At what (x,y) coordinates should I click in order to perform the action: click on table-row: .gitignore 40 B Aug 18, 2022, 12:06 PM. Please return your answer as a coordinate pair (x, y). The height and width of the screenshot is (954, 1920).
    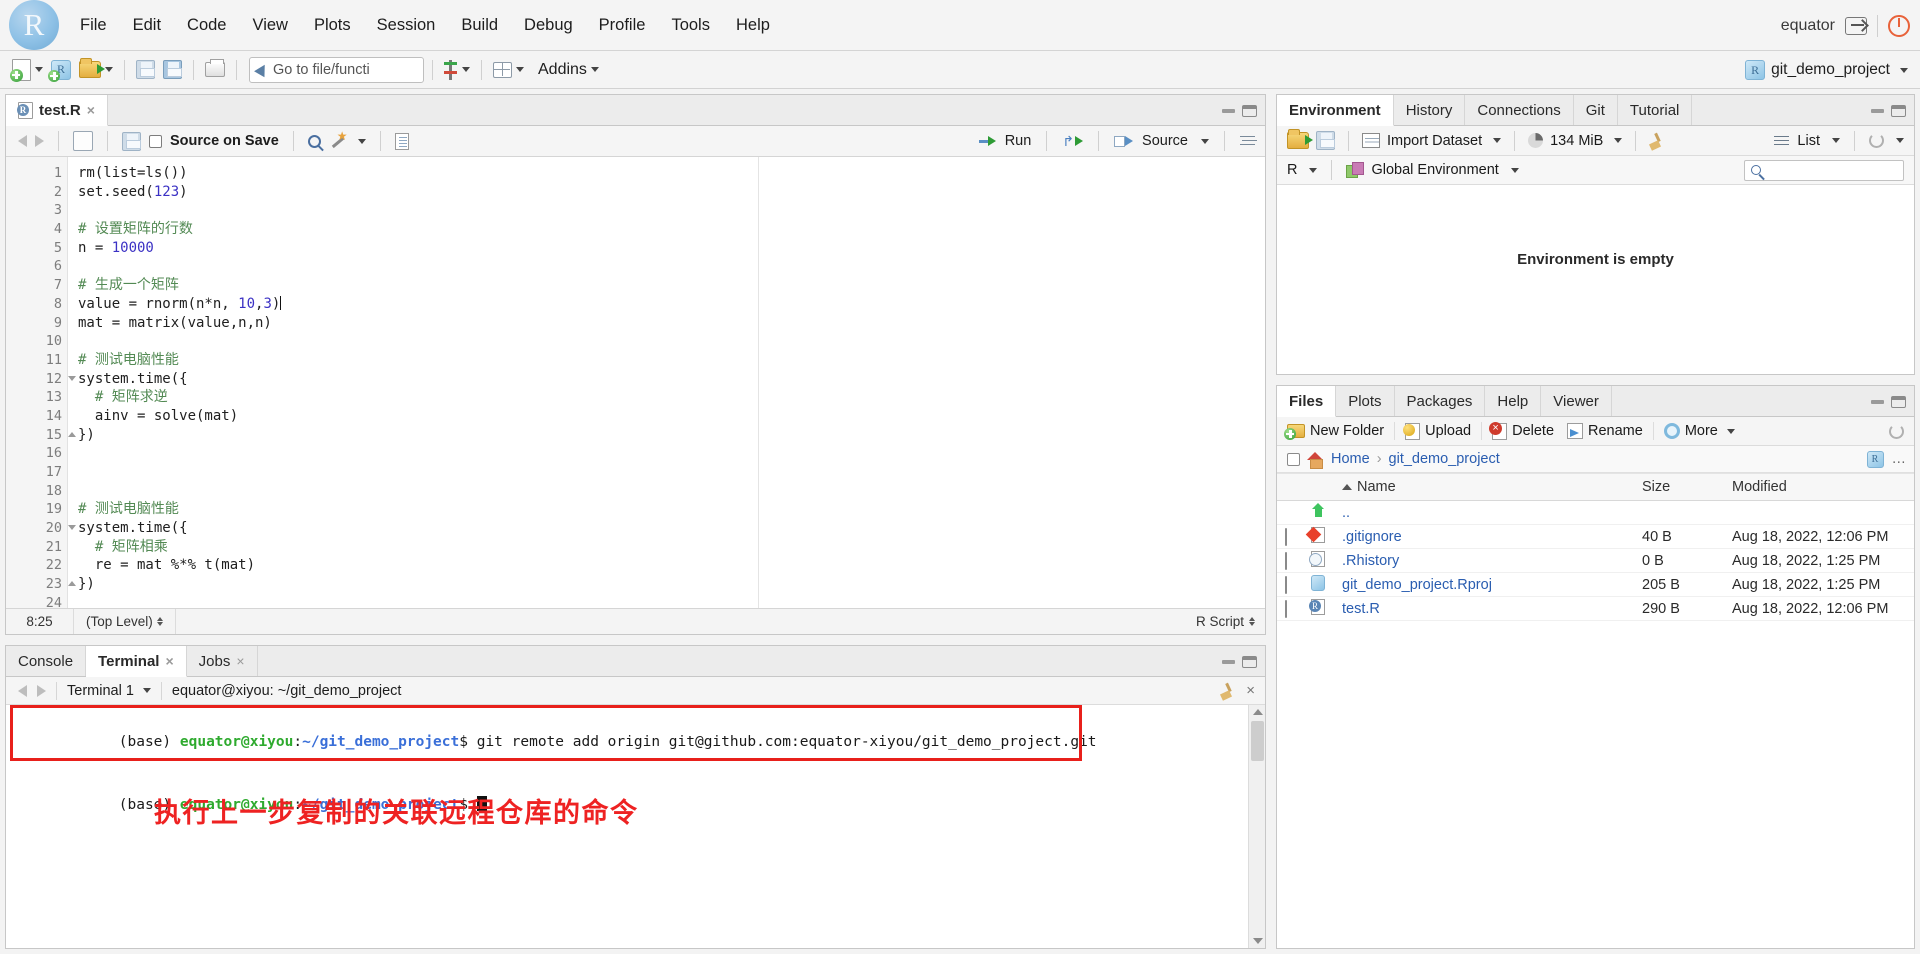
    Looking at the image, I should click on (1595, 536).